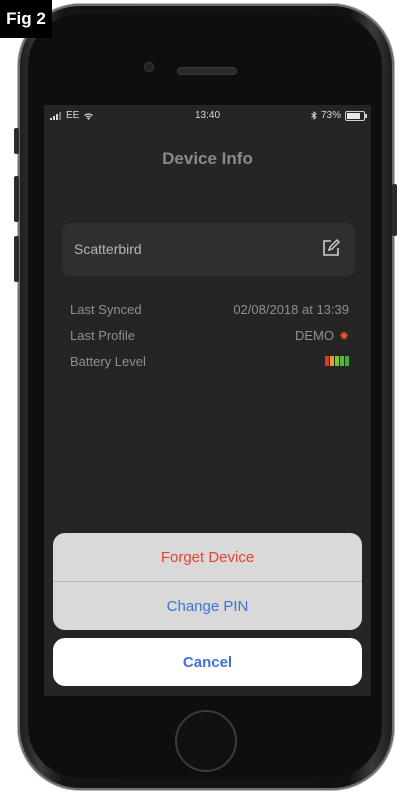 The height and width of the screenshot is (794, 407). Describe the element at coordinates (108, 361) in the screenshot. I see `battery-level-label: Battery Level` at that location.